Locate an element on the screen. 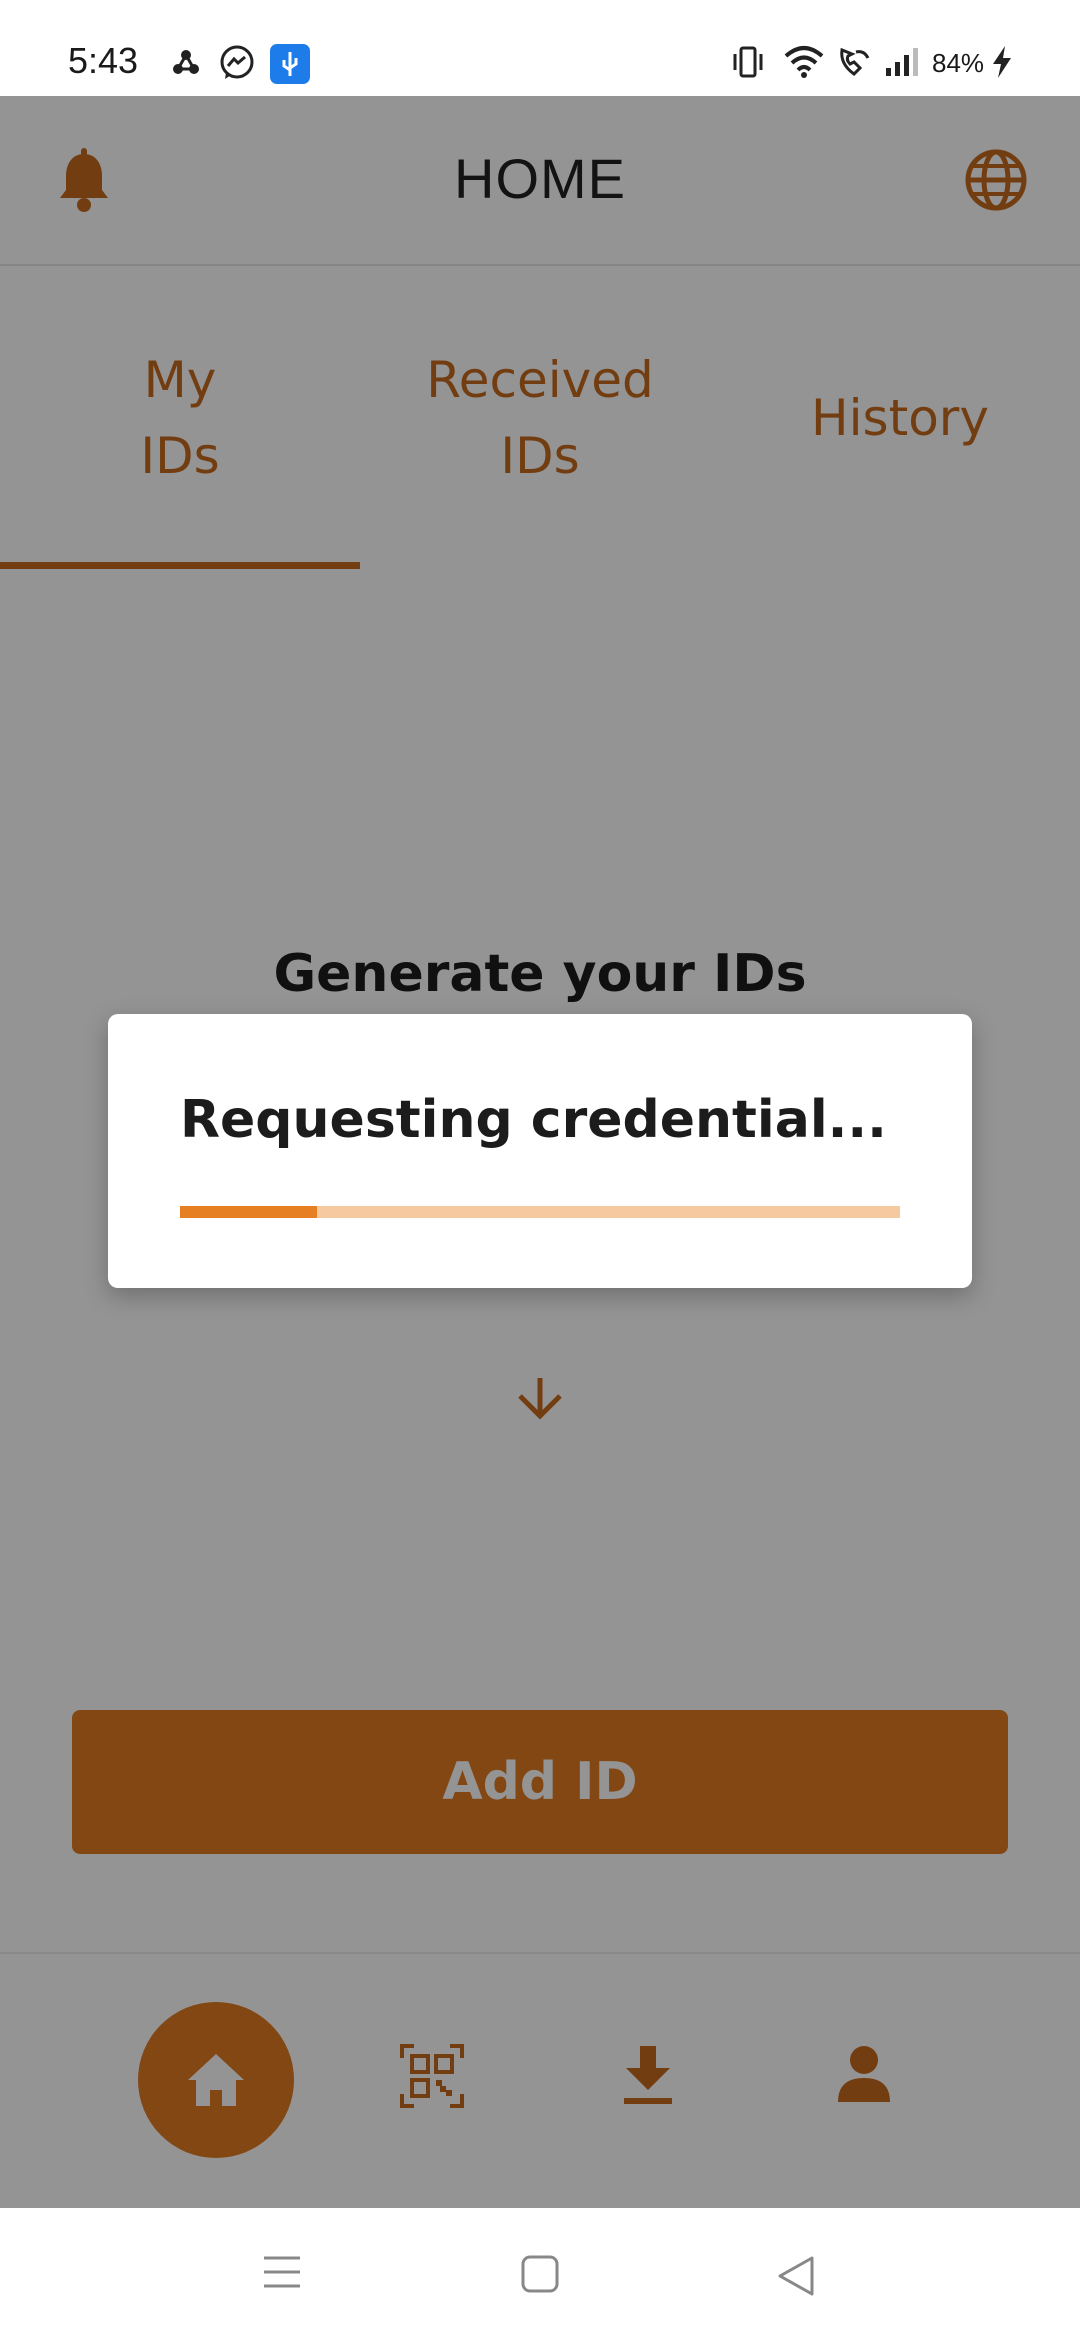 Image resolution: width=1080 pixels, height=2340 pixels. home-square-icon is located at coordinates (540, 2274).